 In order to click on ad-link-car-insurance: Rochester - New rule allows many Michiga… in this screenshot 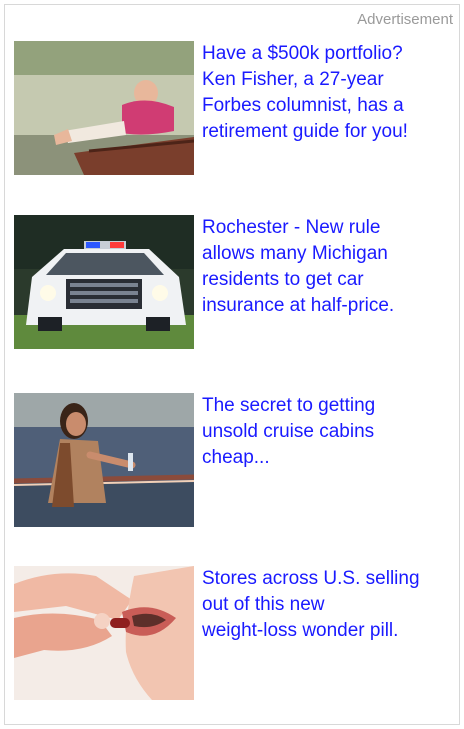, I will do `click(333, 267)`.